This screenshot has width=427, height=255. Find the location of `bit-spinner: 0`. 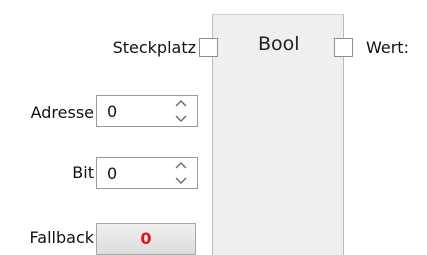

bit-spinner: 0 is located at coordinates (147, 173).